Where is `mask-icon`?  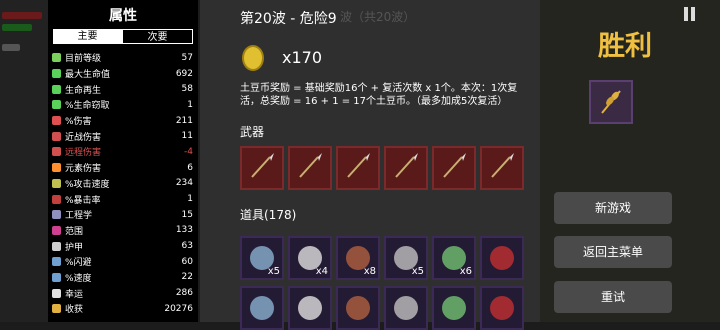
mask-icon is located at coordinates (262, 308).